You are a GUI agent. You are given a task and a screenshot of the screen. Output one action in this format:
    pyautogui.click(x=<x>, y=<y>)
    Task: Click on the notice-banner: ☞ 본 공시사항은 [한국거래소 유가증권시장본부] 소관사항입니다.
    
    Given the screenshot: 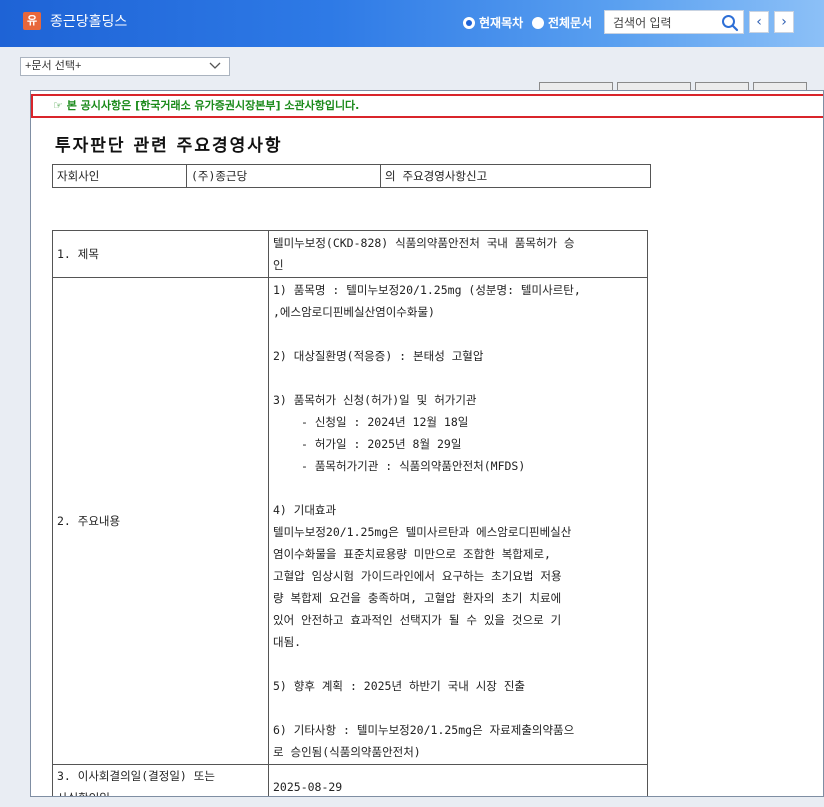 What is the action you would take?
    pyautogui.click(x=427, y=106)
    